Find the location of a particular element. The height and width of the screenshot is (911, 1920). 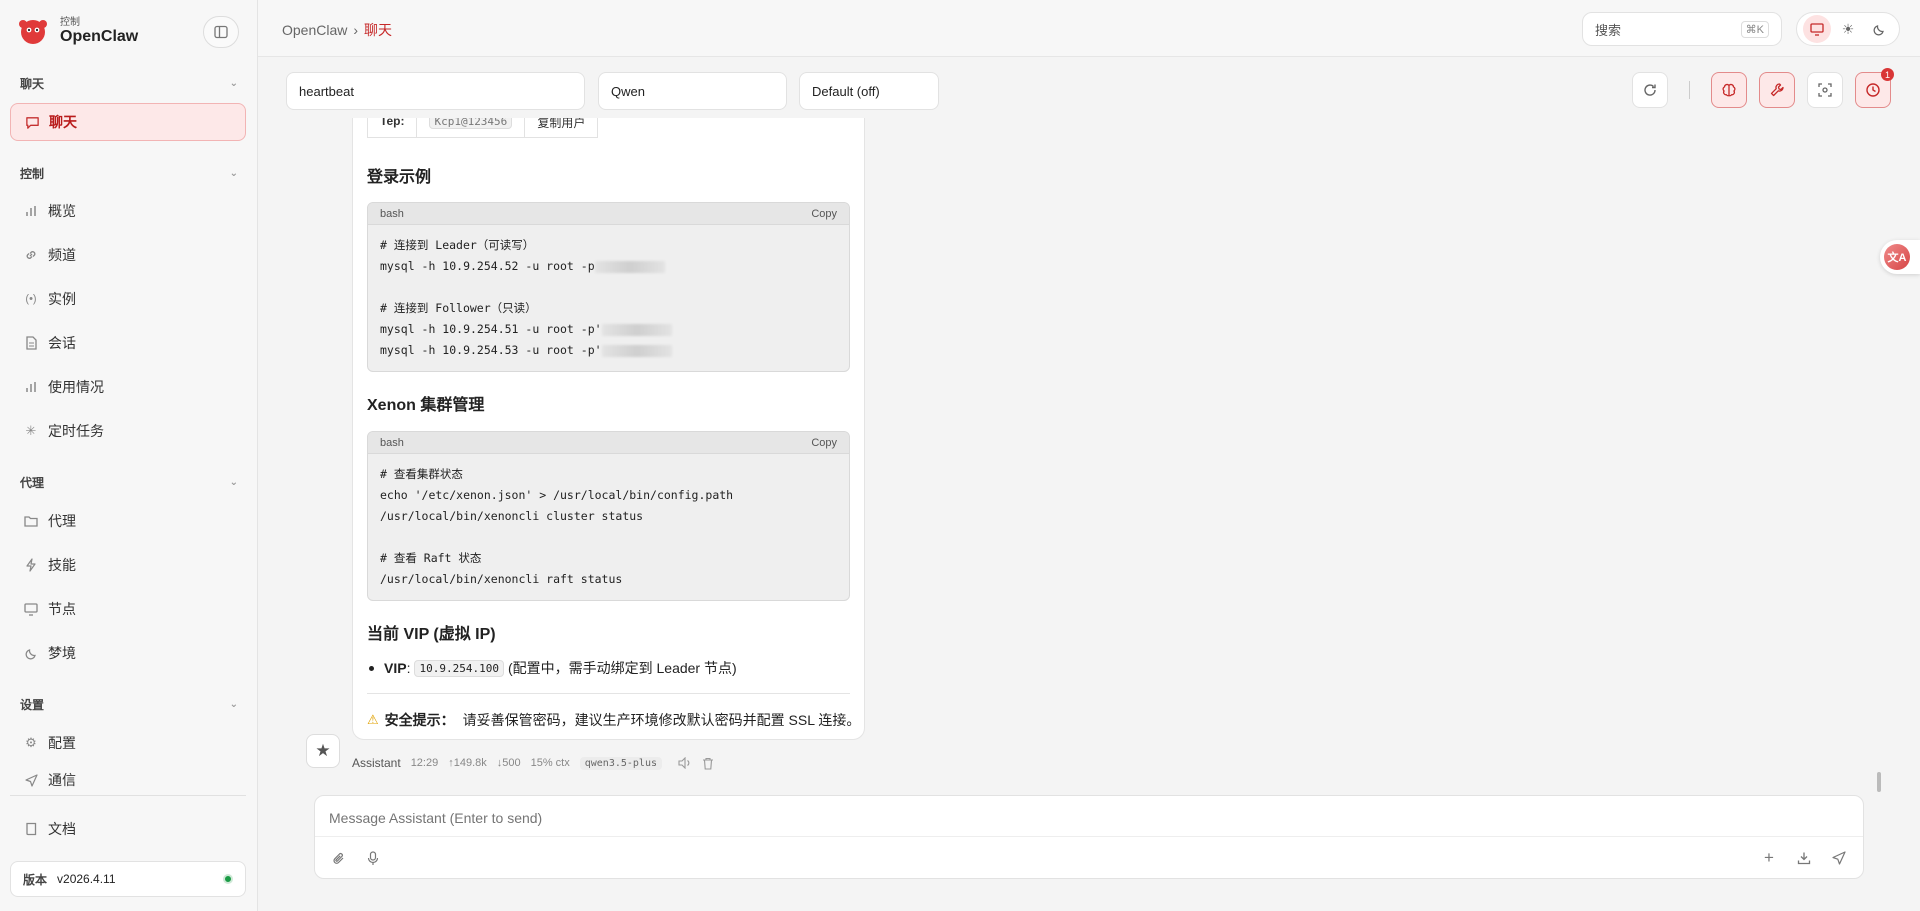

session-select: heartbeat is located at coordinates (435, 91).